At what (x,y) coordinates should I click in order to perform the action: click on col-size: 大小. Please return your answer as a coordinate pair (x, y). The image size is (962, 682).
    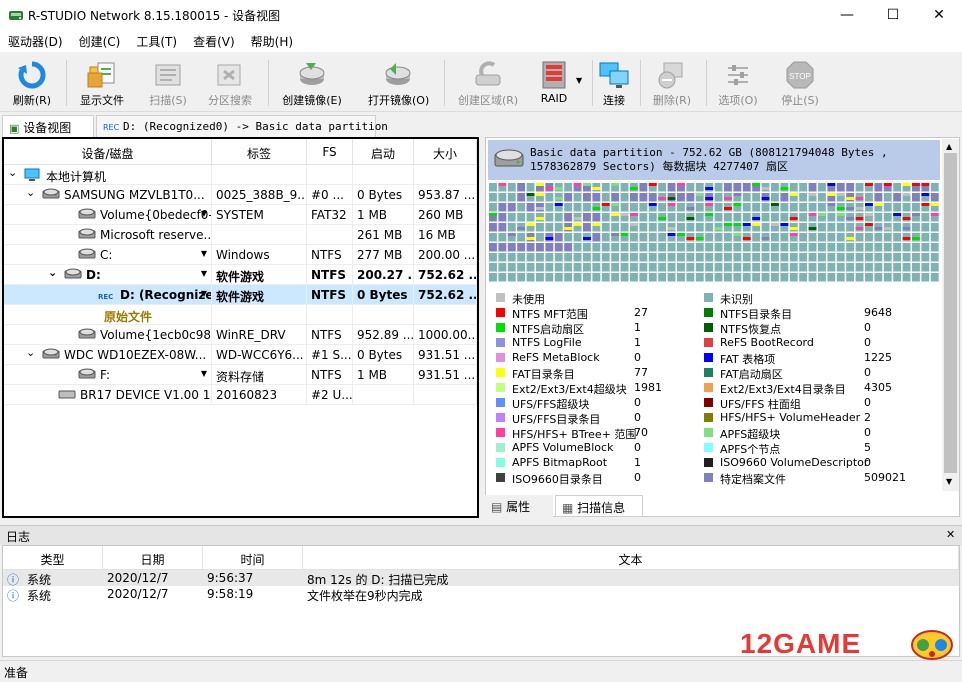
    Looking at the image, I should click on (445, 152).